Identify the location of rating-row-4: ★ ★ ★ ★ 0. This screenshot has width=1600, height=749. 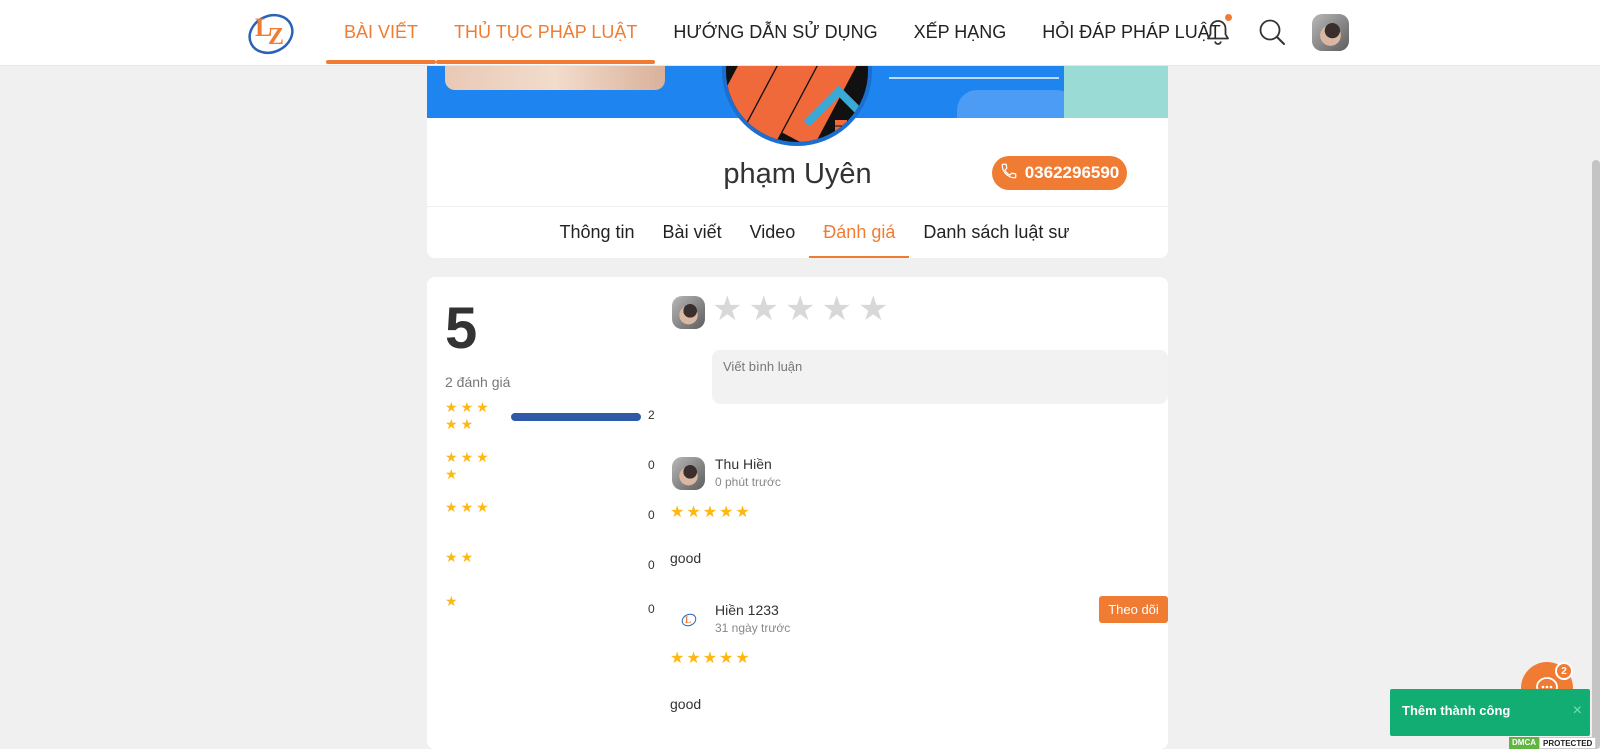
(550, 469).